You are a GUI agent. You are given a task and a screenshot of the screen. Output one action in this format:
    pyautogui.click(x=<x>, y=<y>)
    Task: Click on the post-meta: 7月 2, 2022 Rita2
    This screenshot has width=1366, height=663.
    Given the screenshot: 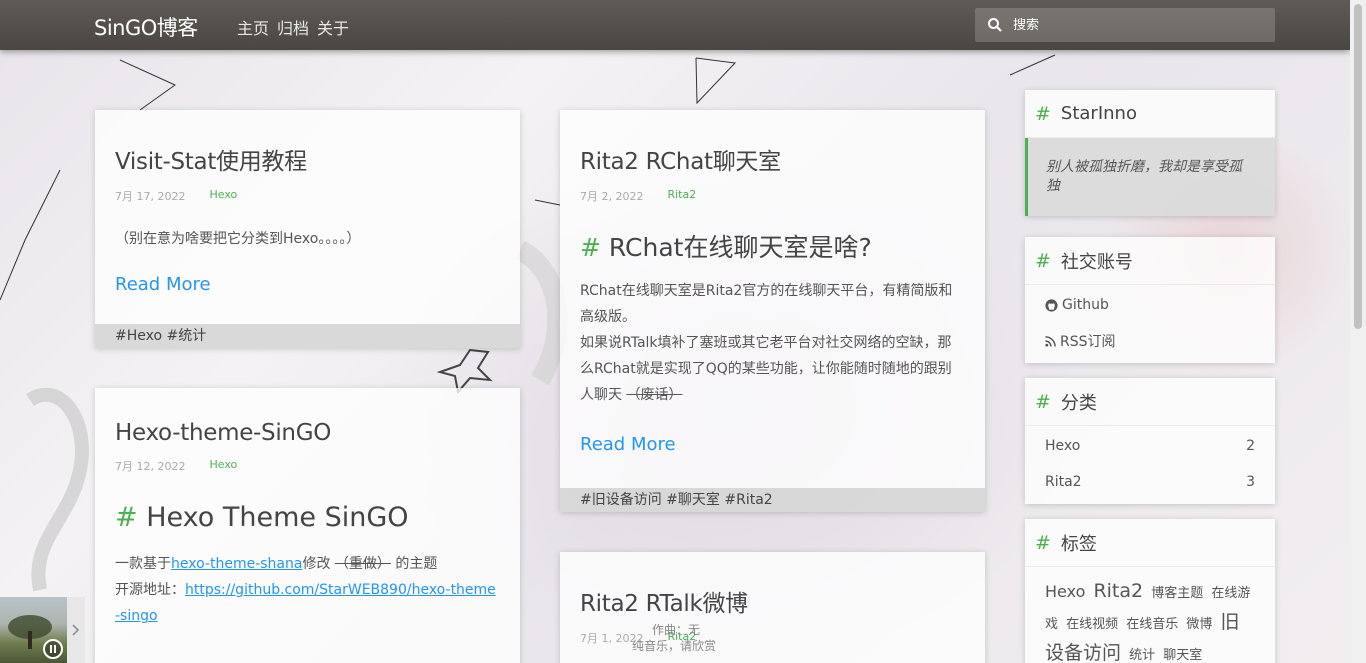 What is the action you would take?
    pyautogui.click(x=772, y=196)
    